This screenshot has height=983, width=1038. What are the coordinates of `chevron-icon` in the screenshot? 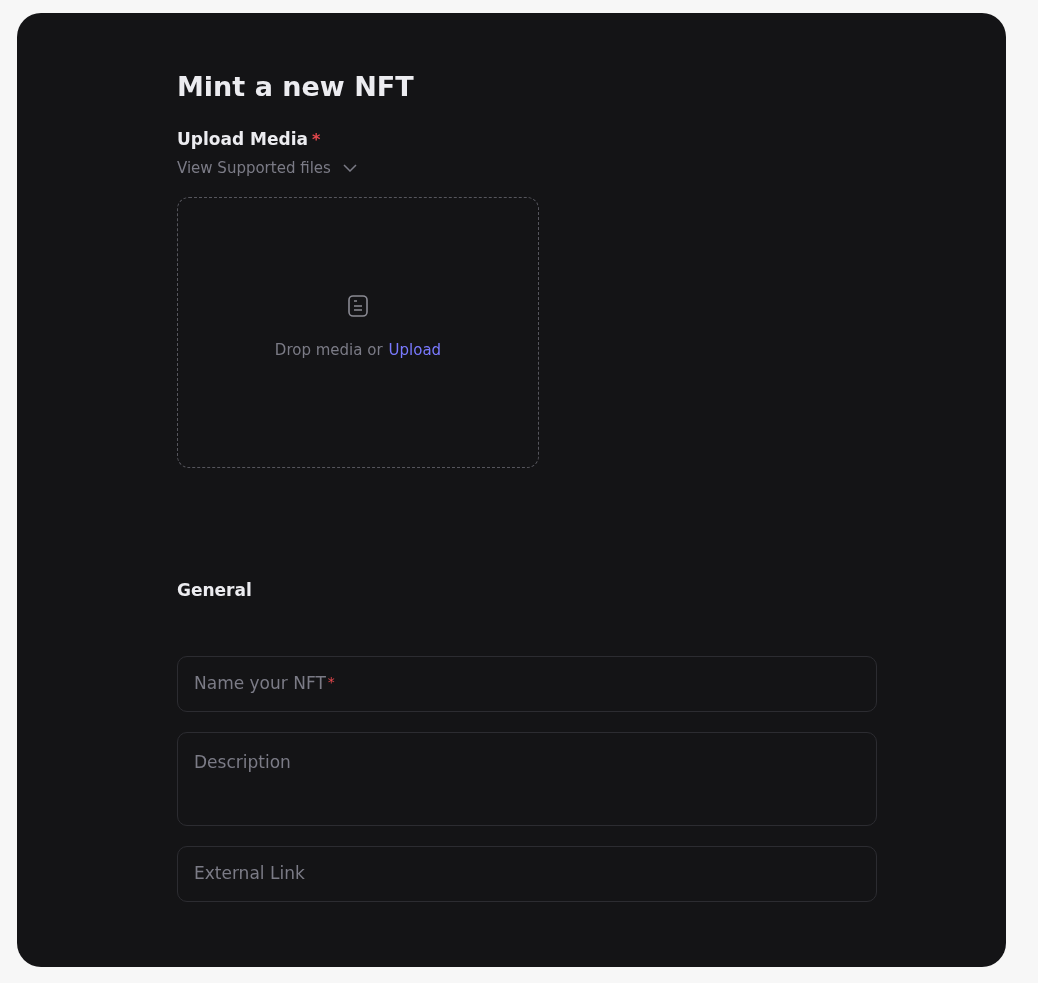 It's located at (349, 167).